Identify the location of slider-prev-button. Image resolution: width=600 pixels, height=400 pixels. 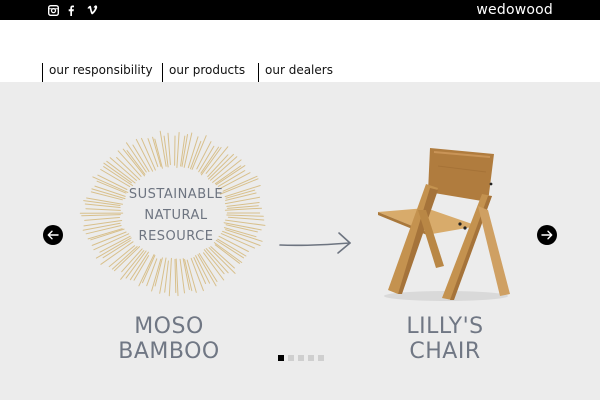
(53, 235).